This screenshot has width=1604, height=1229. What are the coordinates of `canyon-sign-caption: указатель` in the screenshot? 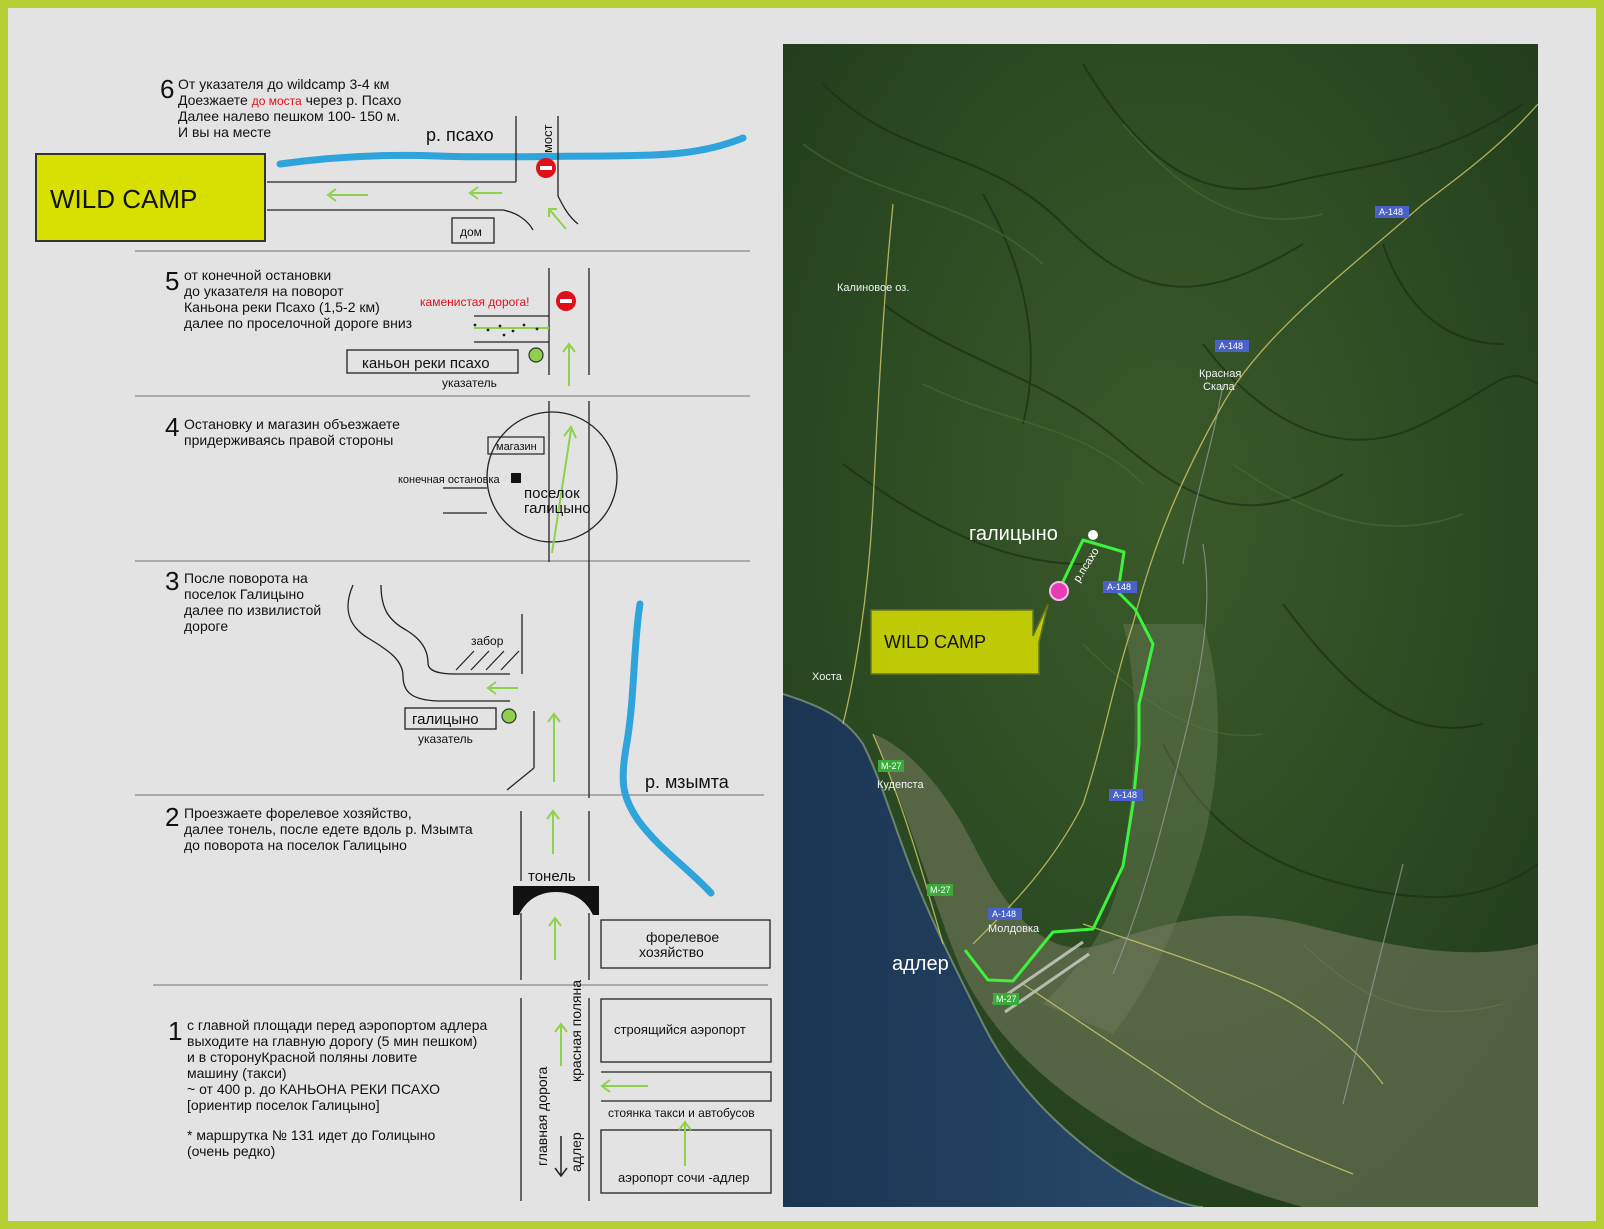 It's located at (469, 383).